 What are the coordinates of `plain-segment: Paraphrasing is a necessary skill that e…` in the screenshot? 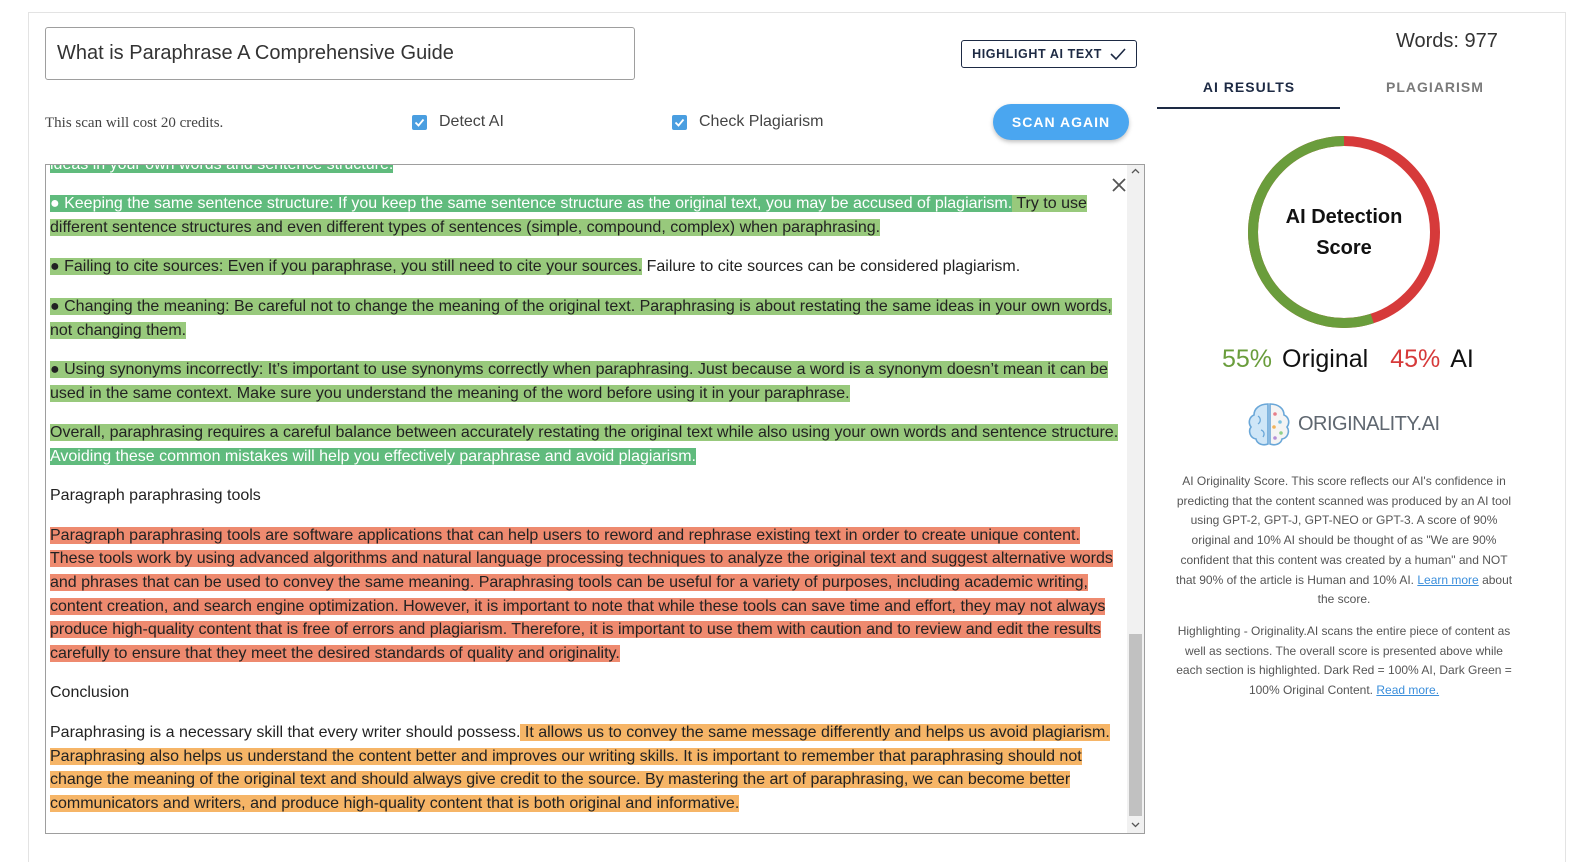 It's located at (285, 732).